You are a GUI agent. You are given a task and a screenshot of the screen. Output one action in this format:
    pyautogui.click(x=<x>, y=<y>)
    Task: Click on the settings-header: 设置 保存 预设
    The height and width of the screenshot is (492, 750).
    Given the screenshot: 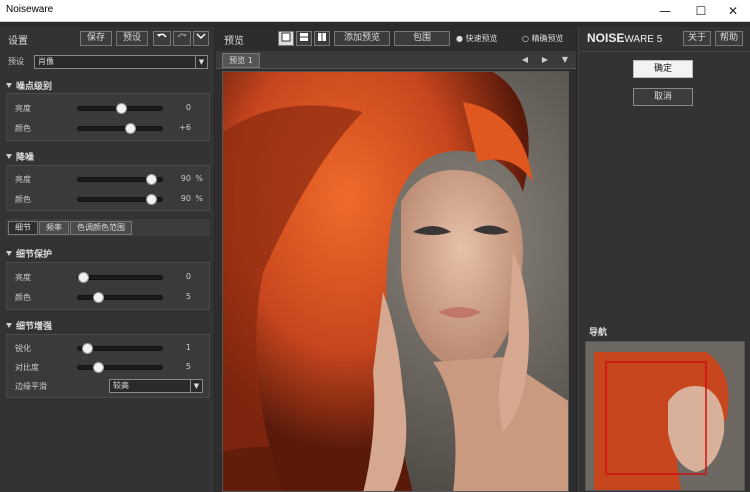 What is the action you would take?
    pyautogui.click(x=107, y=38)
    